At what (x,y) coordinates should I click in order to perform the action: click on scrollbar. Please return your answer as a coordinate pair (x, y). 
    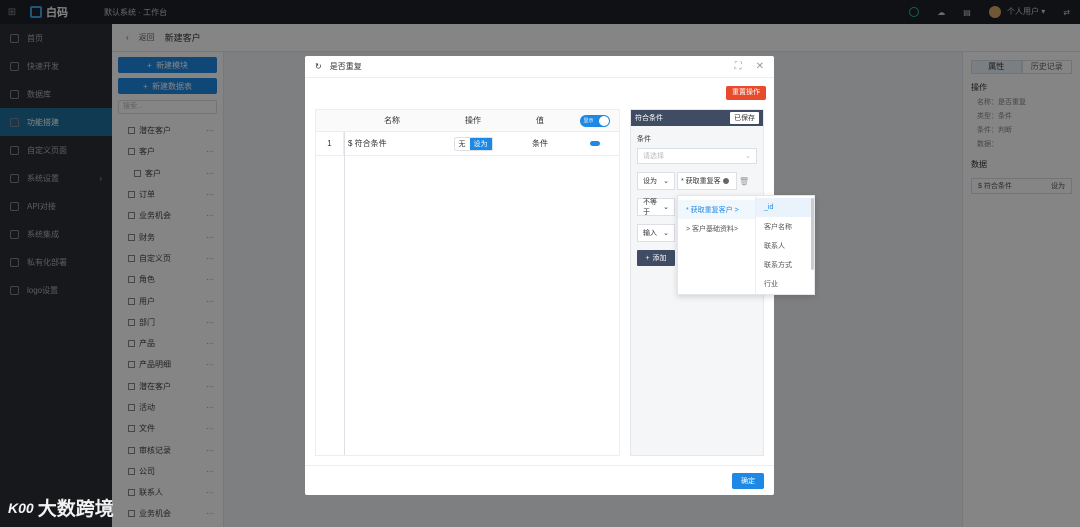
    Looking at the image, I should click on (812, 234).